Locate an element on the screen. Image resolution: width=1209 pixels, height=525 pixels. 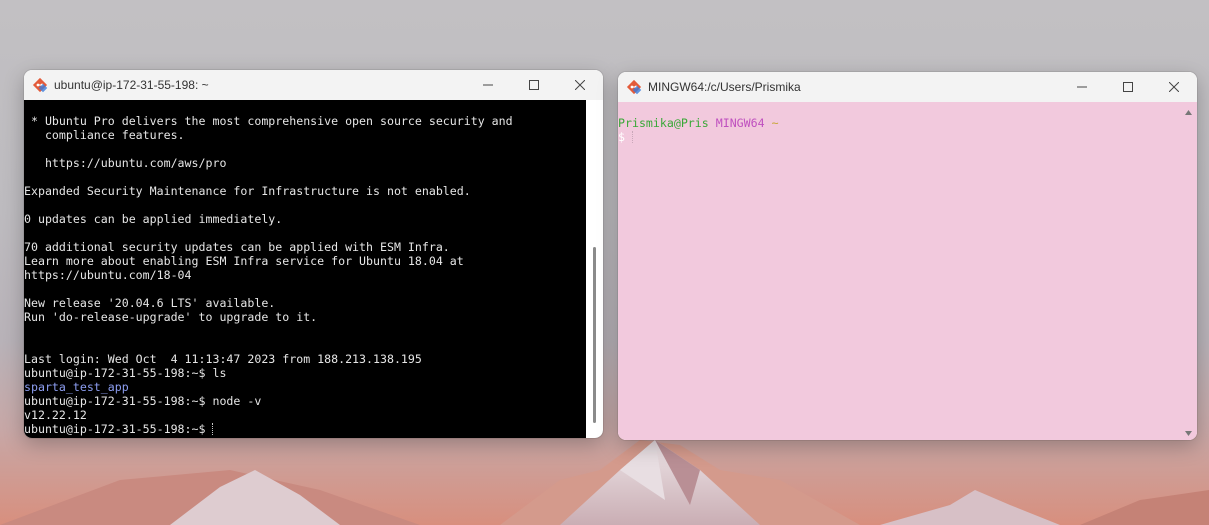
prompt-info-line: Prismika@Pris MINGW64 ~ is located at coordinates (907, 123).